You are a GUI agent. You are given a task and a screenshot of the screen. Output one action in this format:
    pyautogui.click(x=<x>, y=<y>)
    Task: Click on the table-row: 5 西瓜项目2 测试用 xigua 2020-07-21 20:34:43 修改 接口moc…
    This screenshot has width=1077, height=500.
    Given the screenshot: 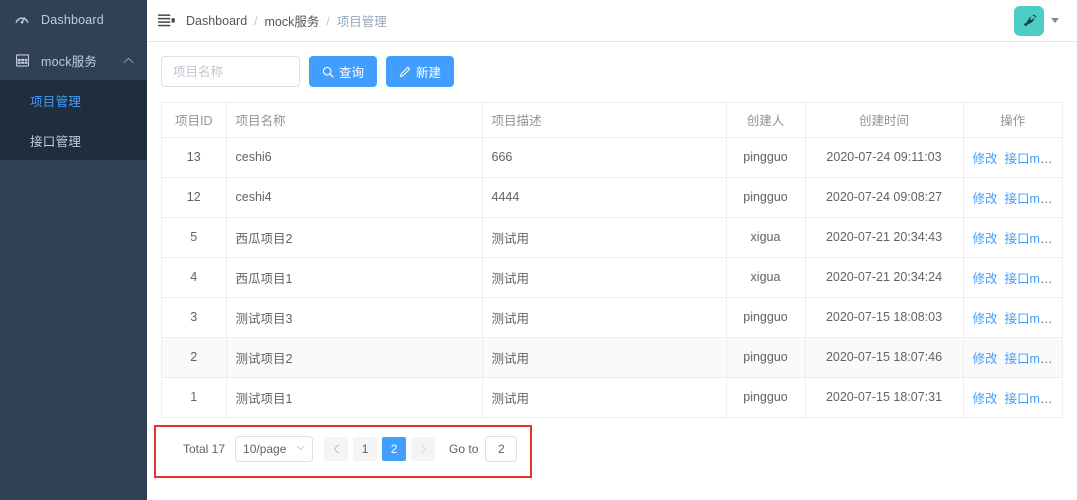 What is the action you would take?
    pyautogui.click(x=612, y=237)
    